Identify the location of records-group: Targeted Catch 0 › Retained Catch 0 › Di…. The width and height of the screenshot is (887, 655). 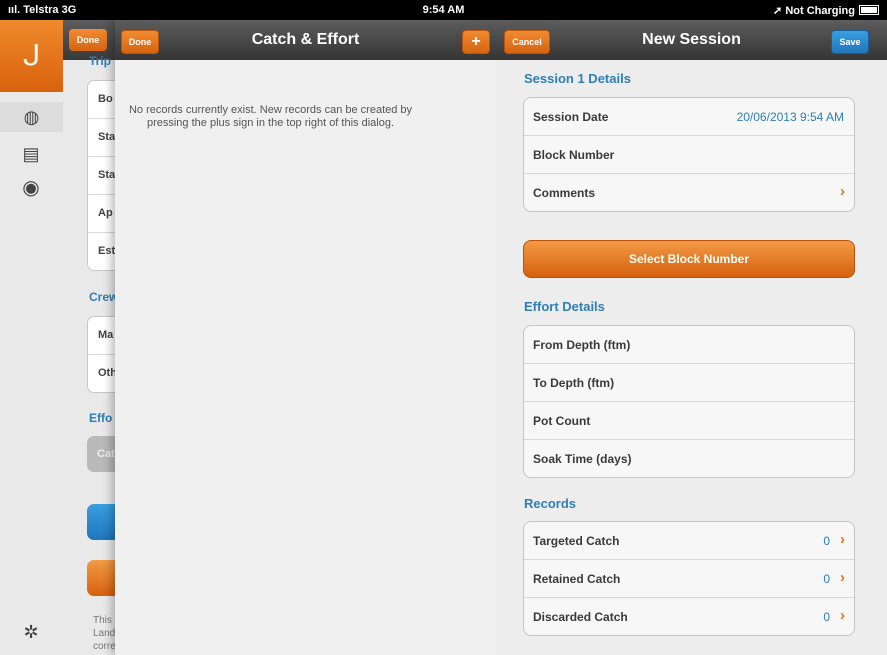
(689, 578).